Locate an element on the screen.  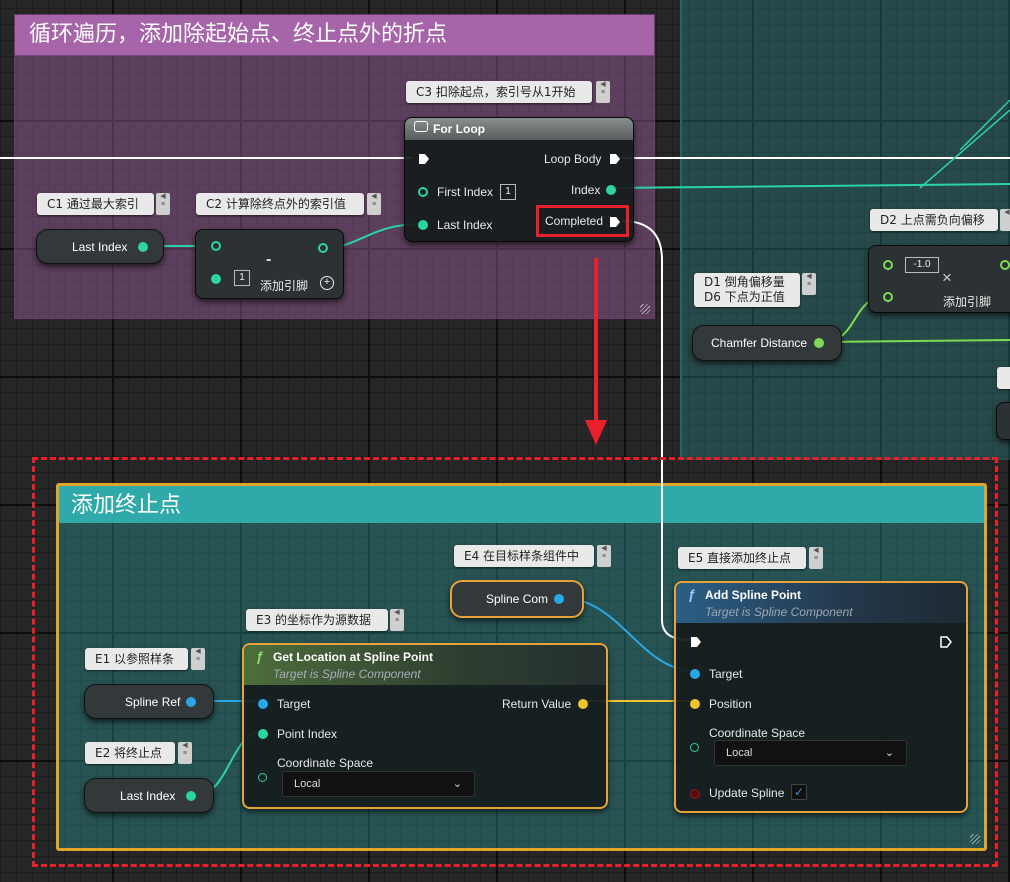
chamfer-distance-variable: Chamfer Distance is located at coordinates (767, 343).